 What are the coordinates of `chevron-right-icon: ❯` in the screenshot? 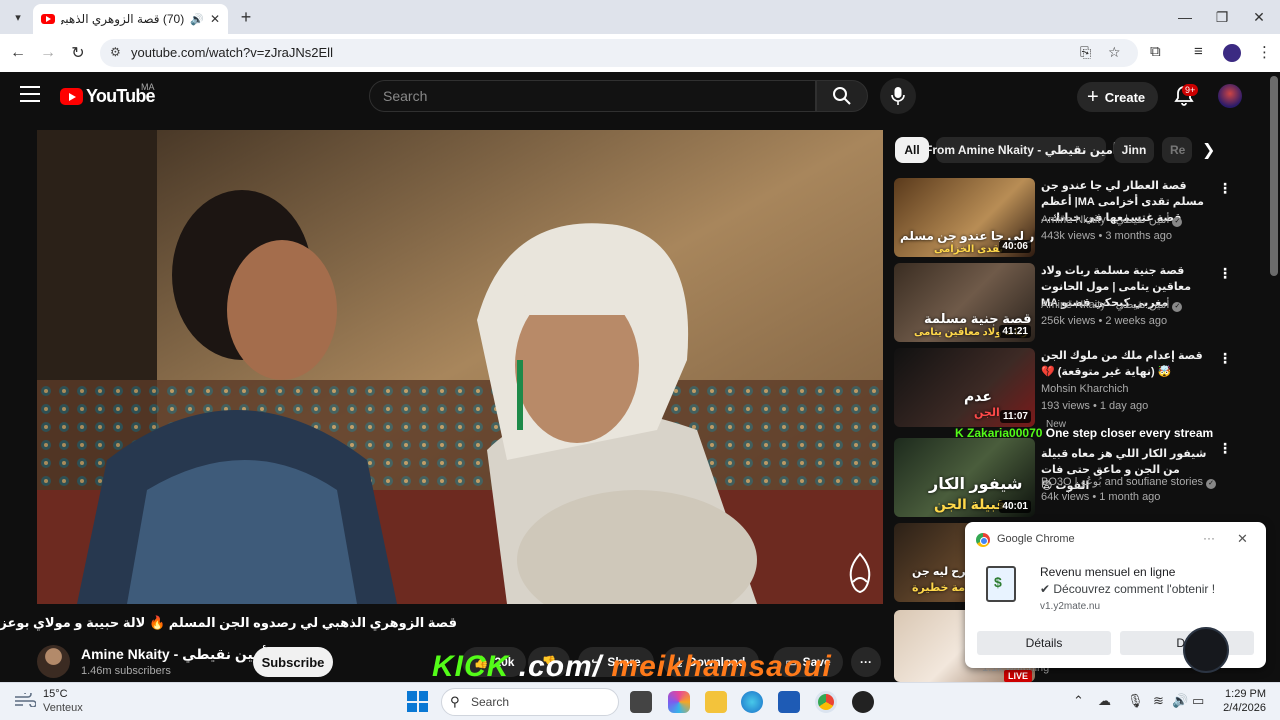 It's located at (1208, 150).